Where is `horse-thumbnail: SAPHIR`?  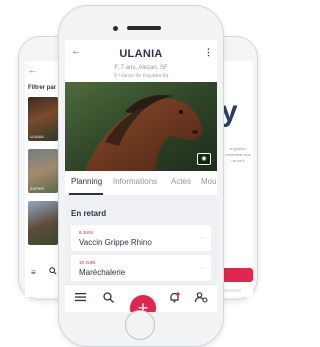
horse-thumbnail: SAPHIR is located at coordinates (43, 171).